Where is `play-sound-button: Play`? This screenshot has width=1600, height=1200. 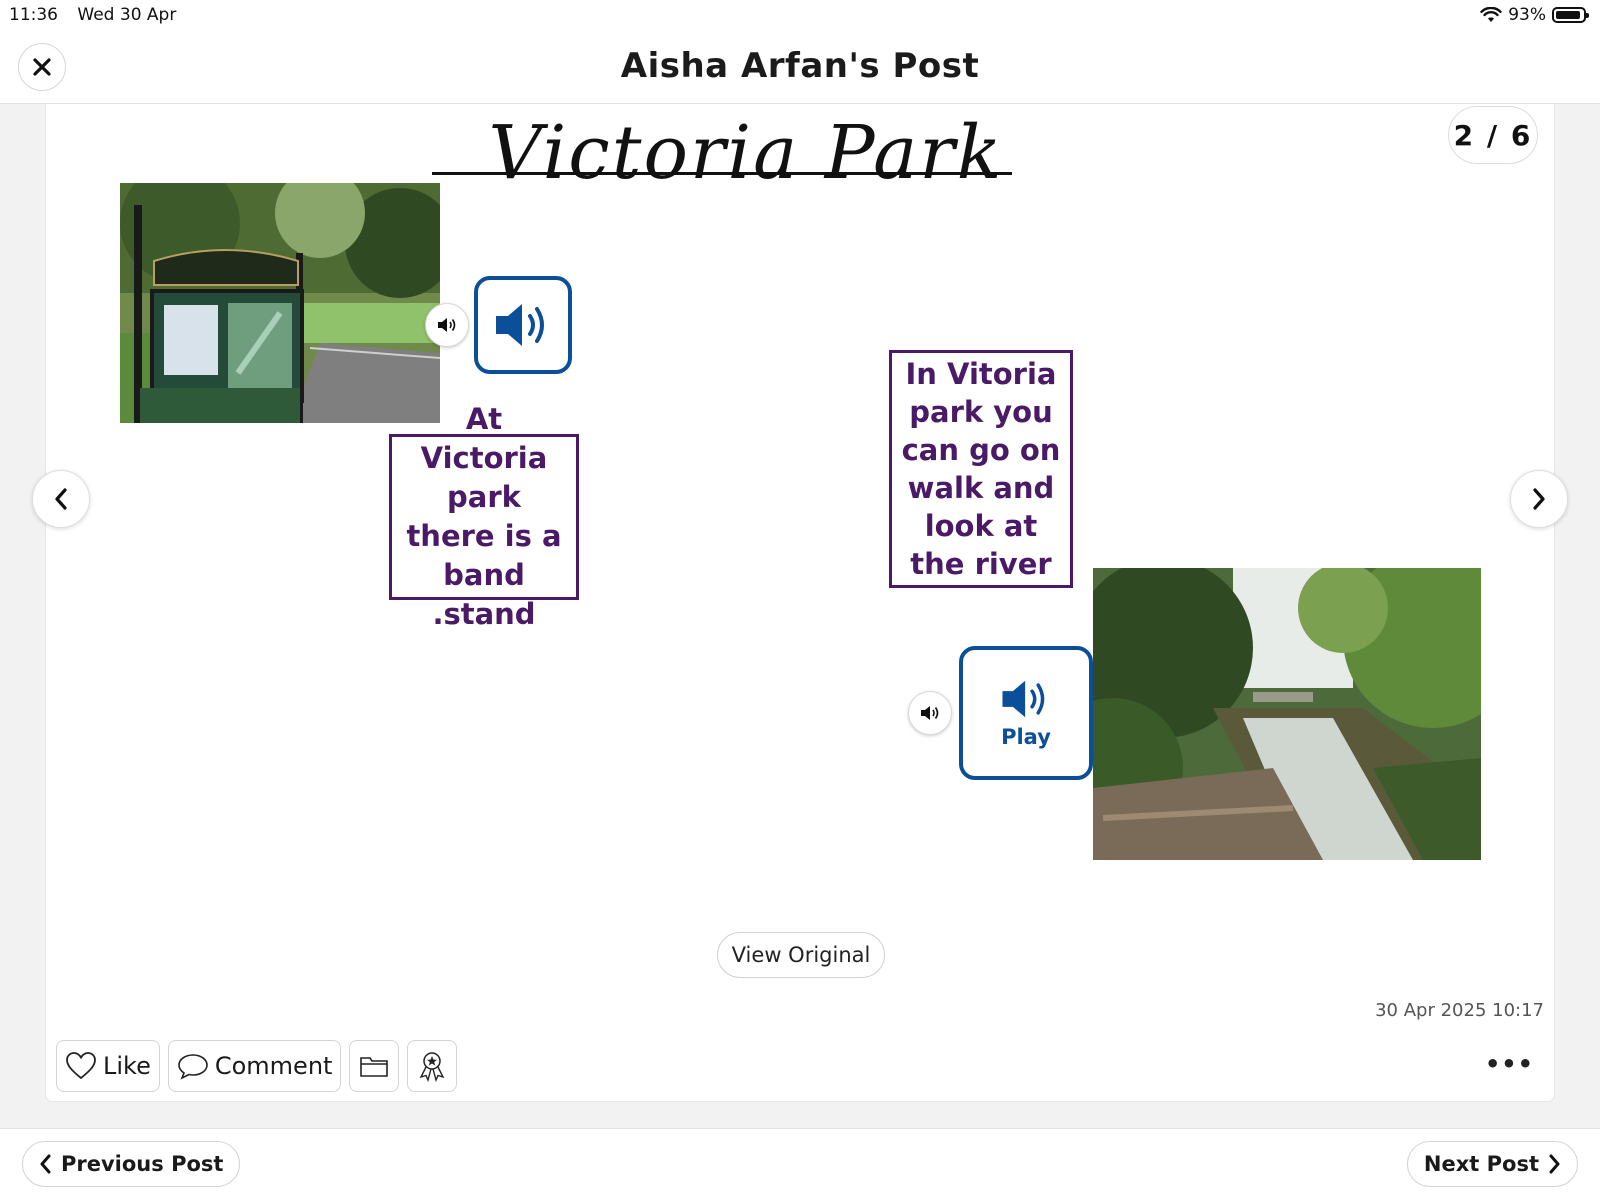
play-sound-button: Play is located at coordinates (1026, 713).